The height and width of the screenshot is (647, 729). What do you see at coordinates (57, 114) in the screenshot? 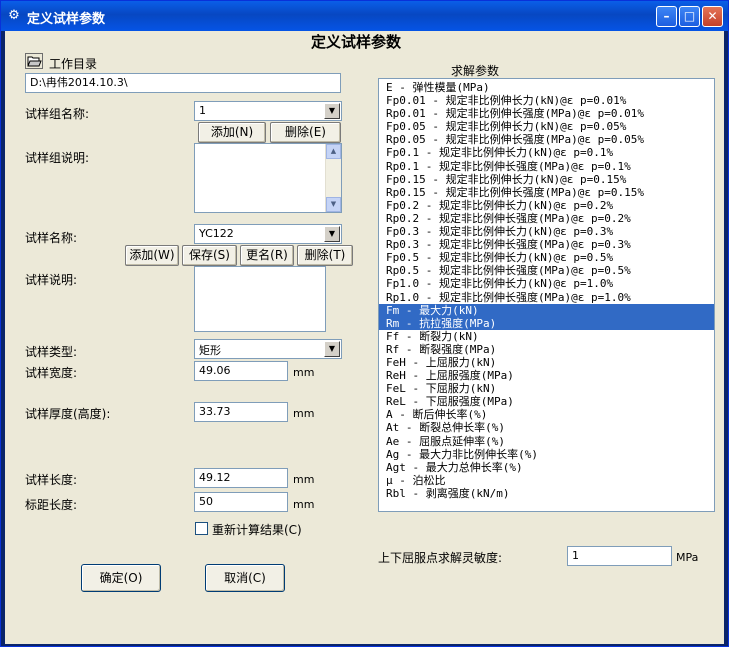
I see `group-name-label: 试样组名称:` at bounding box center [57, 114].